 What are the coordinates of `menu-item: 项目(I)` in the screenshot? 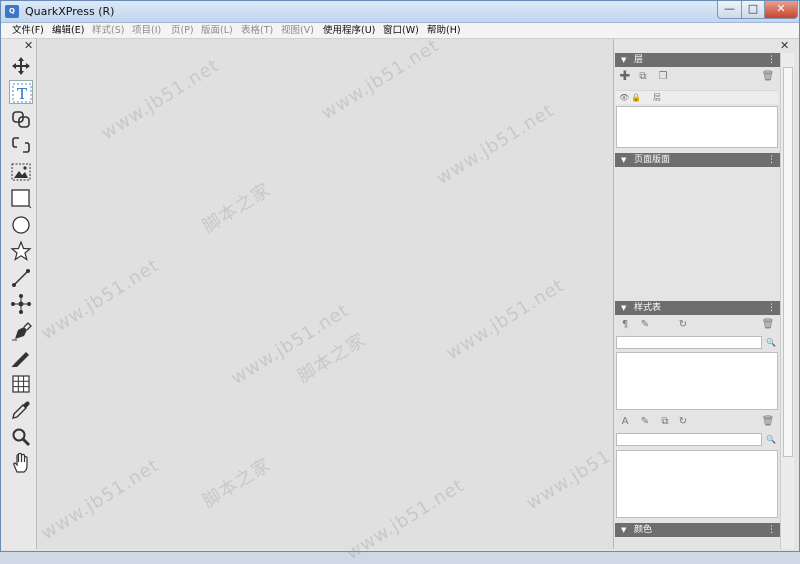 It's located at (146, 31).